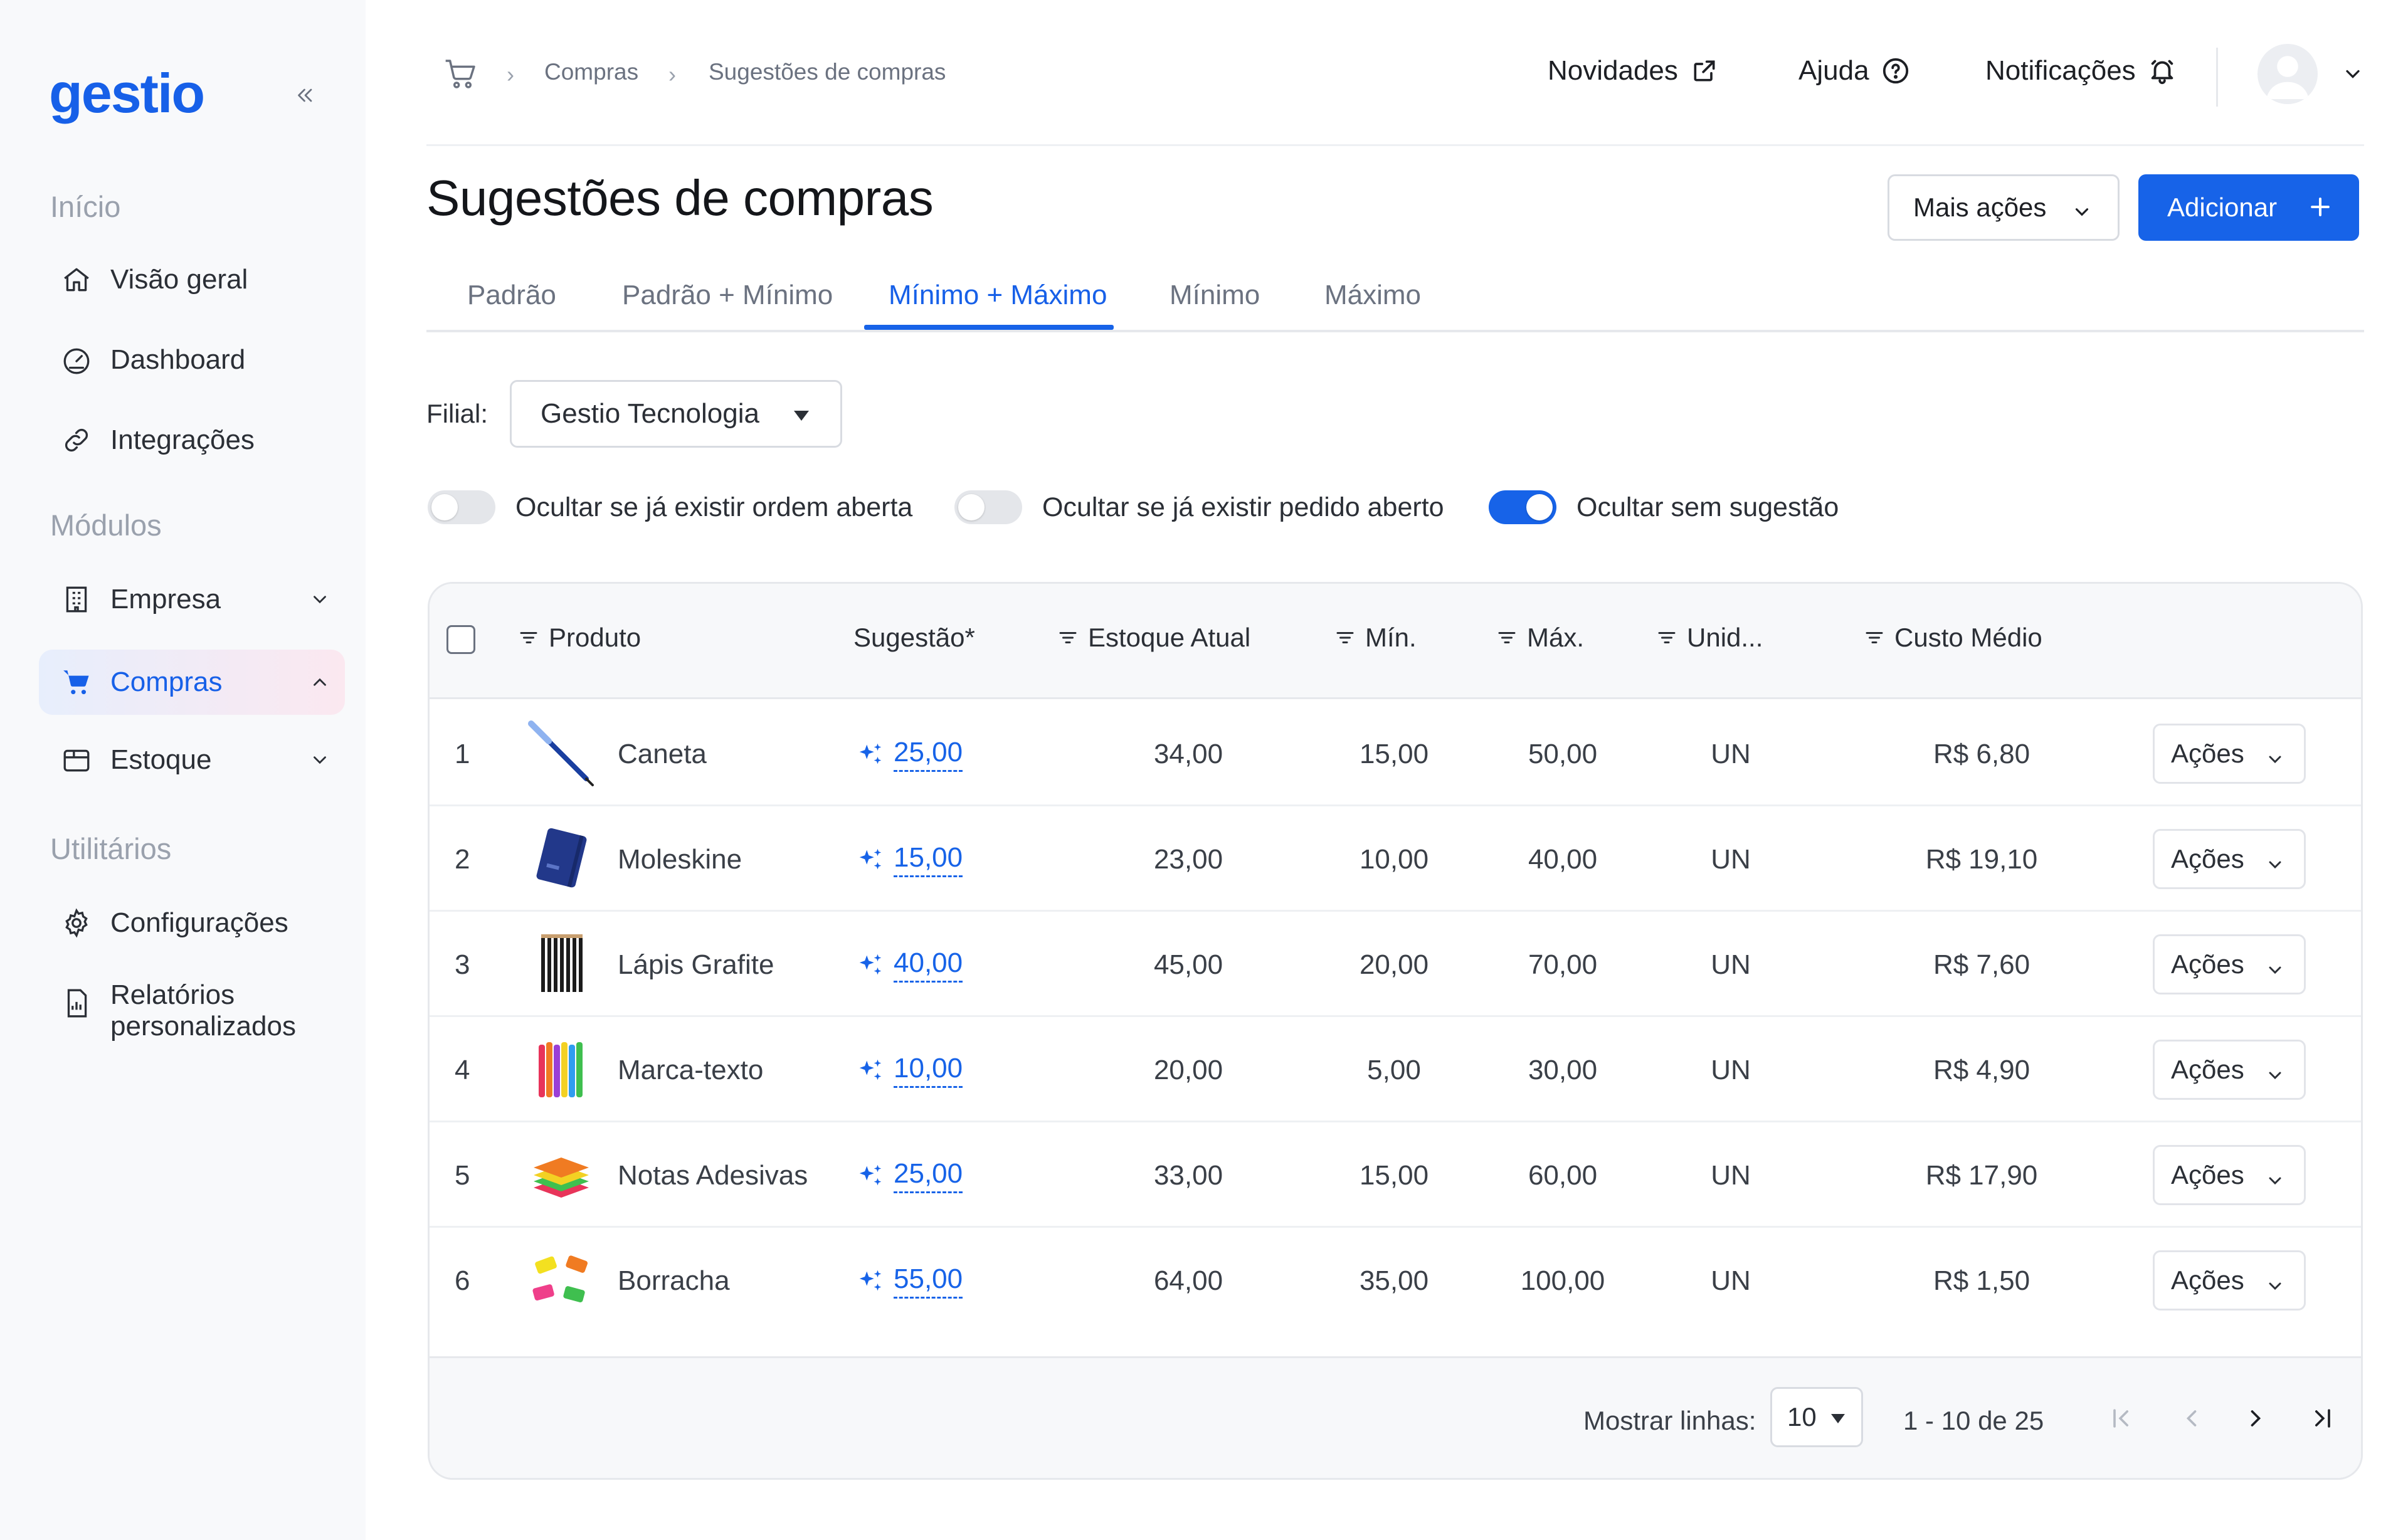  Describe the element at coordinates (727, 306) in the screenshot. I see `tab-padrao-minimo: Padrão + Mínimo` at that location.